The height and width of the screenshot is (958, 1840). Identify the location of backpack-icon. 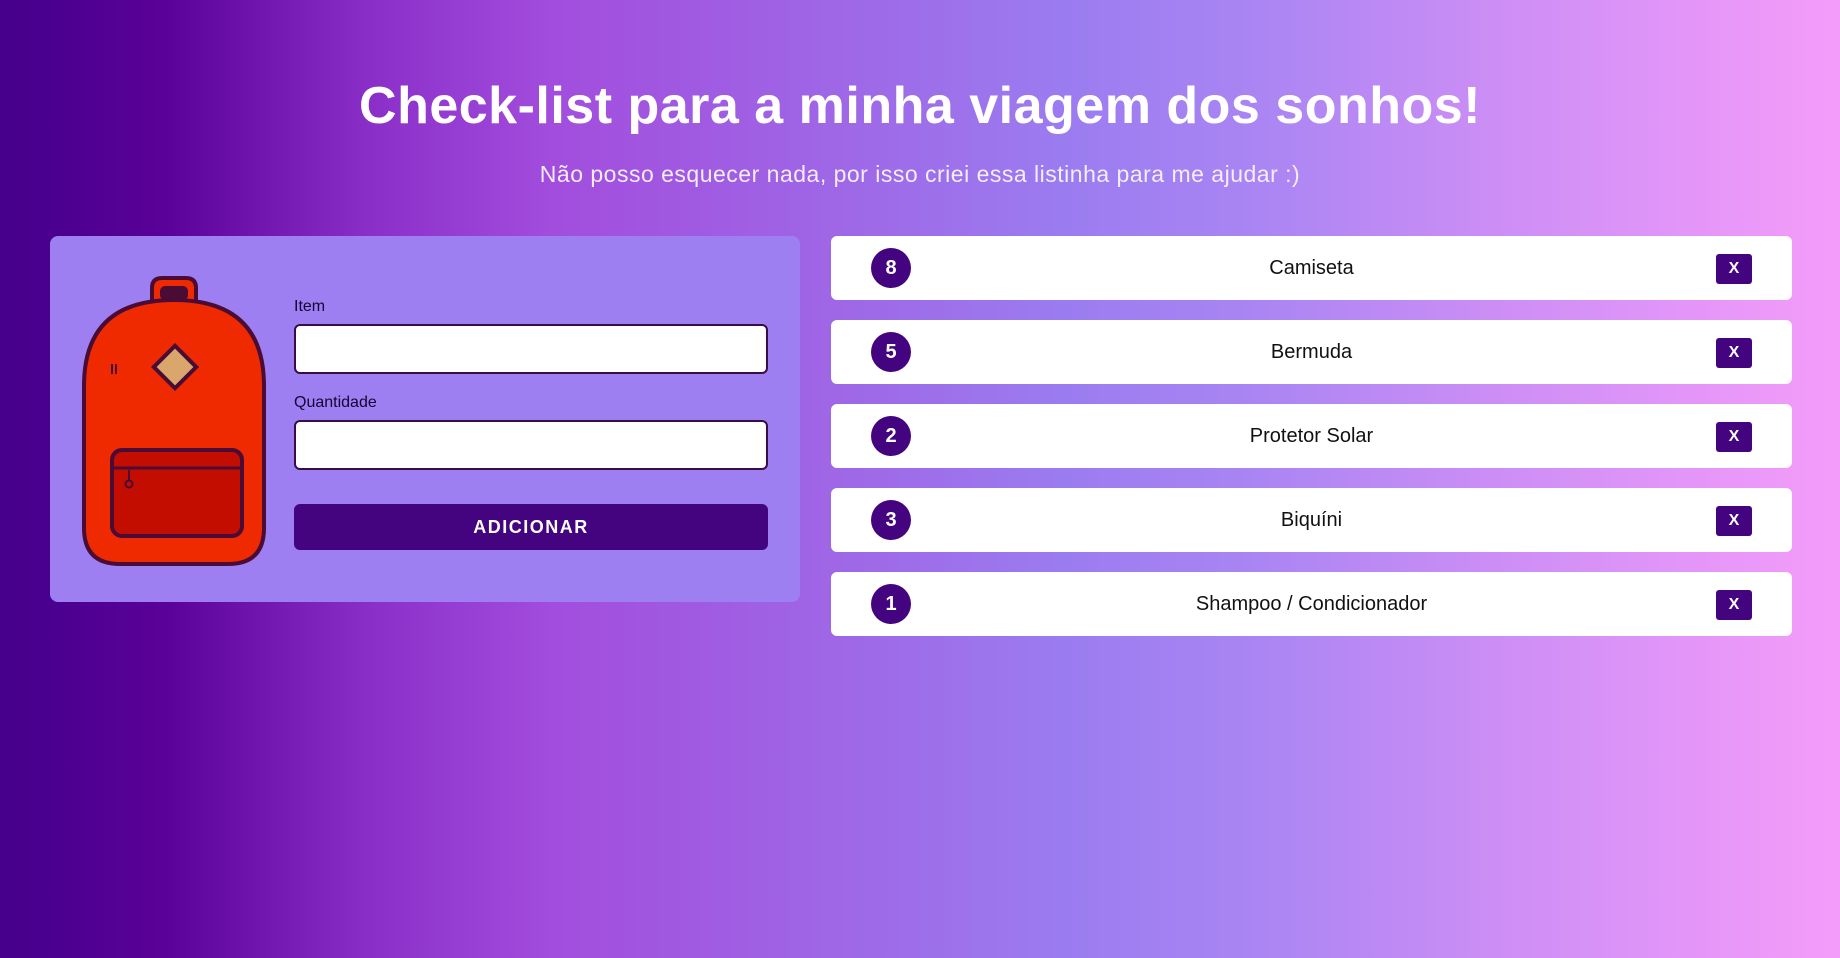
(174, 421).